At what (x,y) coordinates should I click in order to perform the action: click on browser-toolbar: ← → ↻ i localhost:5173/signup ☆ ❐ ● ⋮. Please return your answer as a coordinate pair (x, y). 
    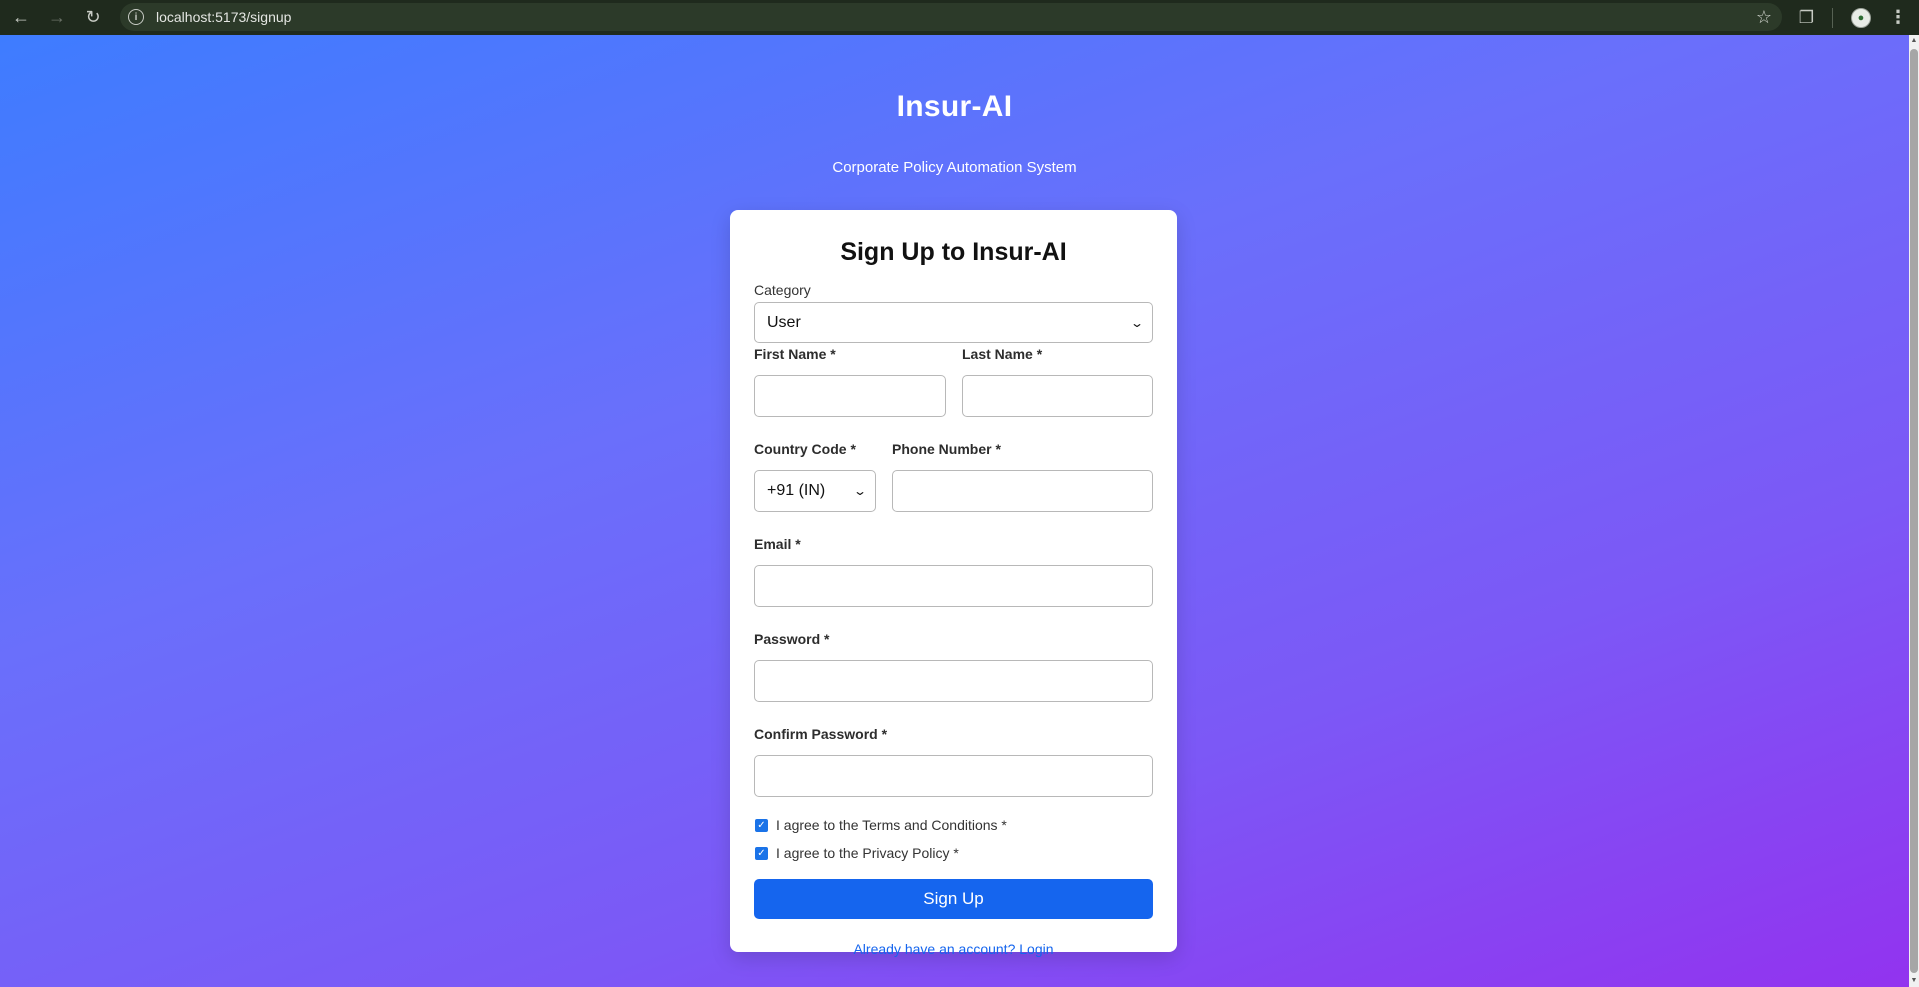
    Looking at the image, I should click on (959, 17).